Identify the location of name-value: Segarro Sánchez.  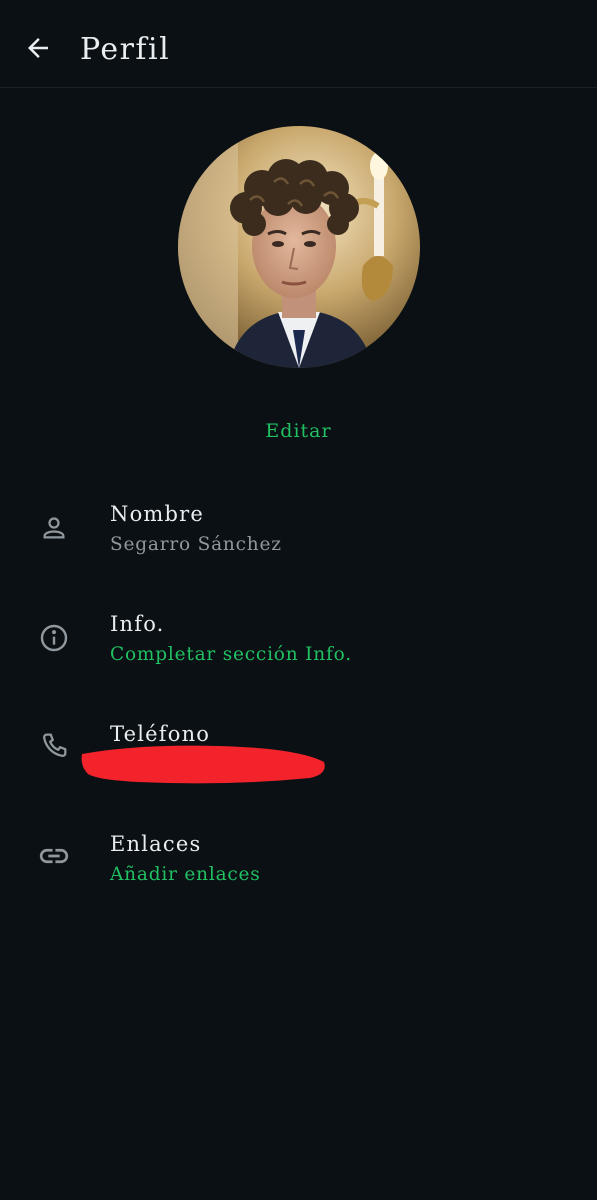
(196, 544).